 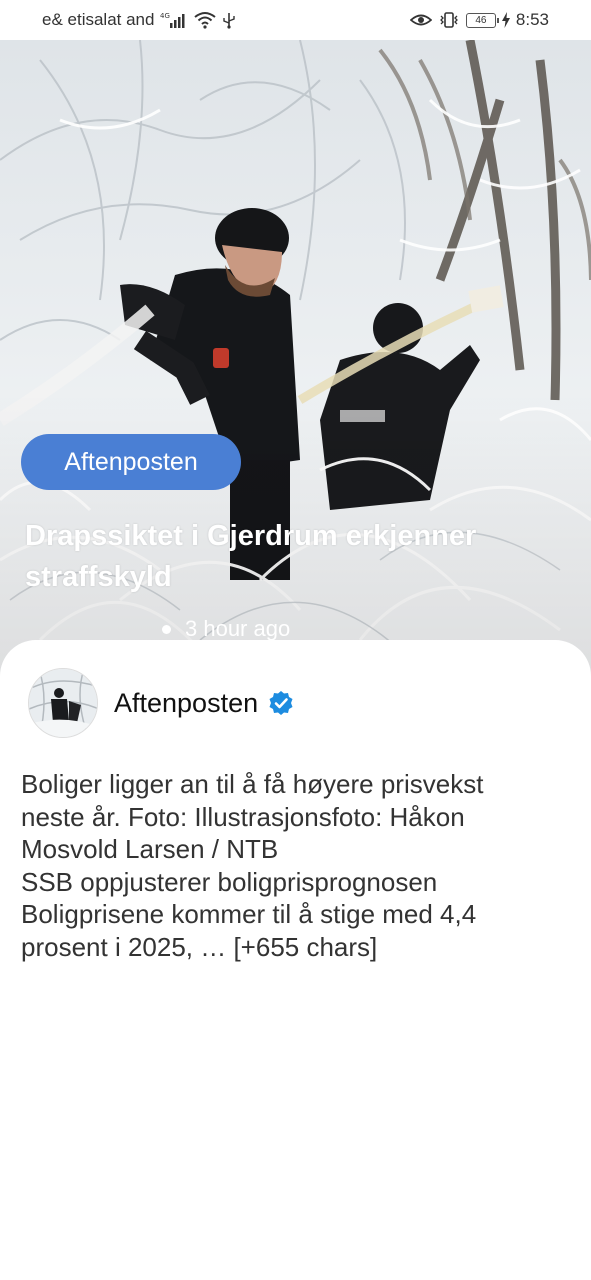 I want to click on source-badge-label: Aftenposten, so click(x=131, y=461).